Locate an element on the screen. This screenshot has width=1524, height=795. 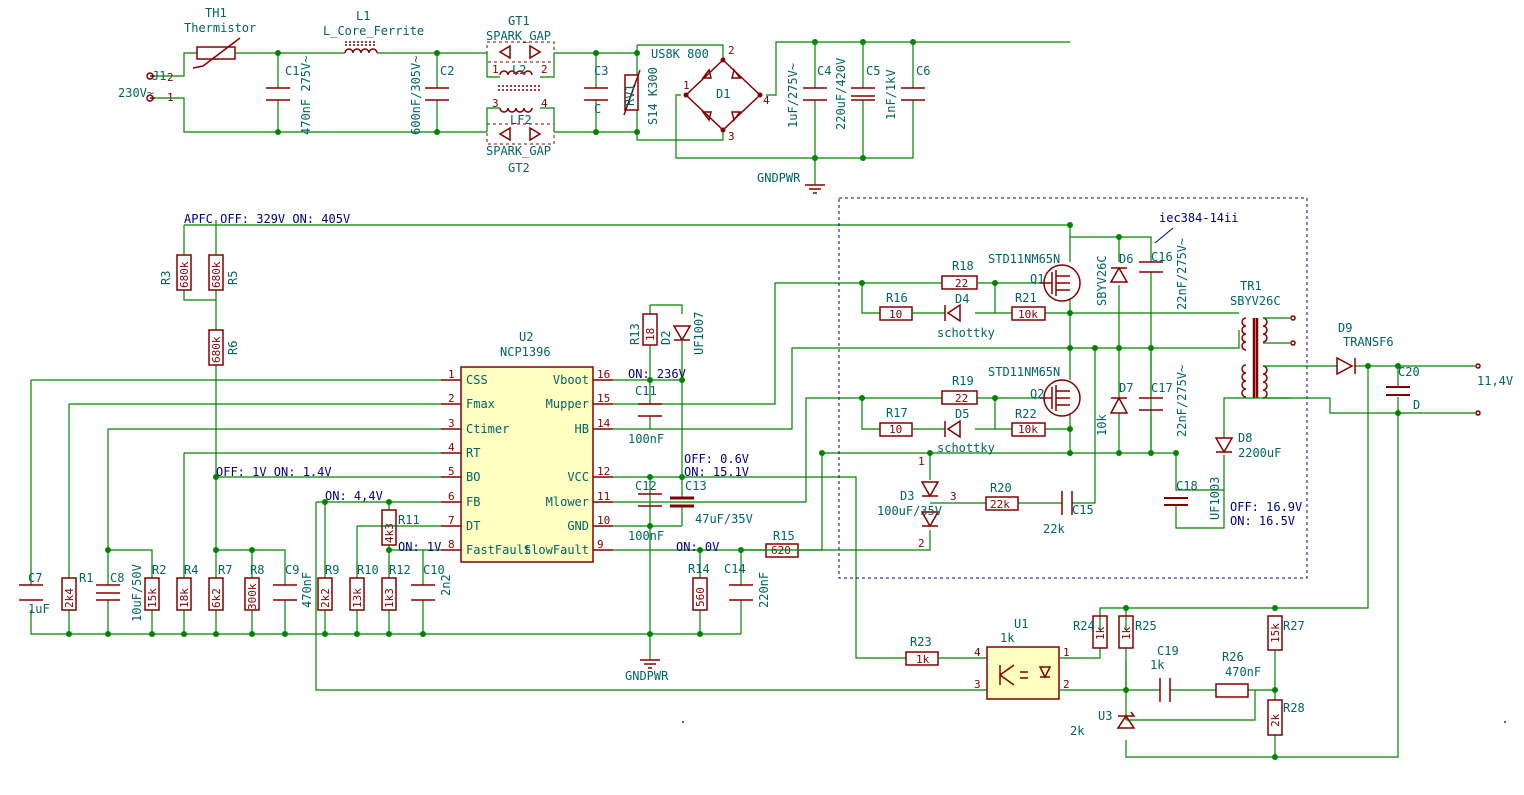
u2-pin-number: 8 is located at coordinates (451, 544).